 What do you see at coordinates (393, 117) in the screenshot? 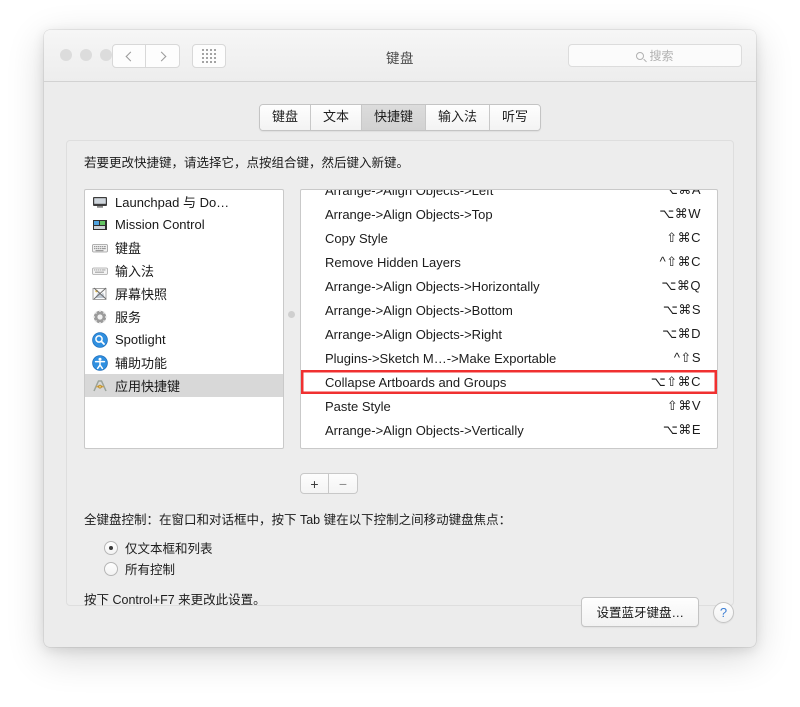
I see `tab-2: 快捷键` at bounding box center [393, 117].